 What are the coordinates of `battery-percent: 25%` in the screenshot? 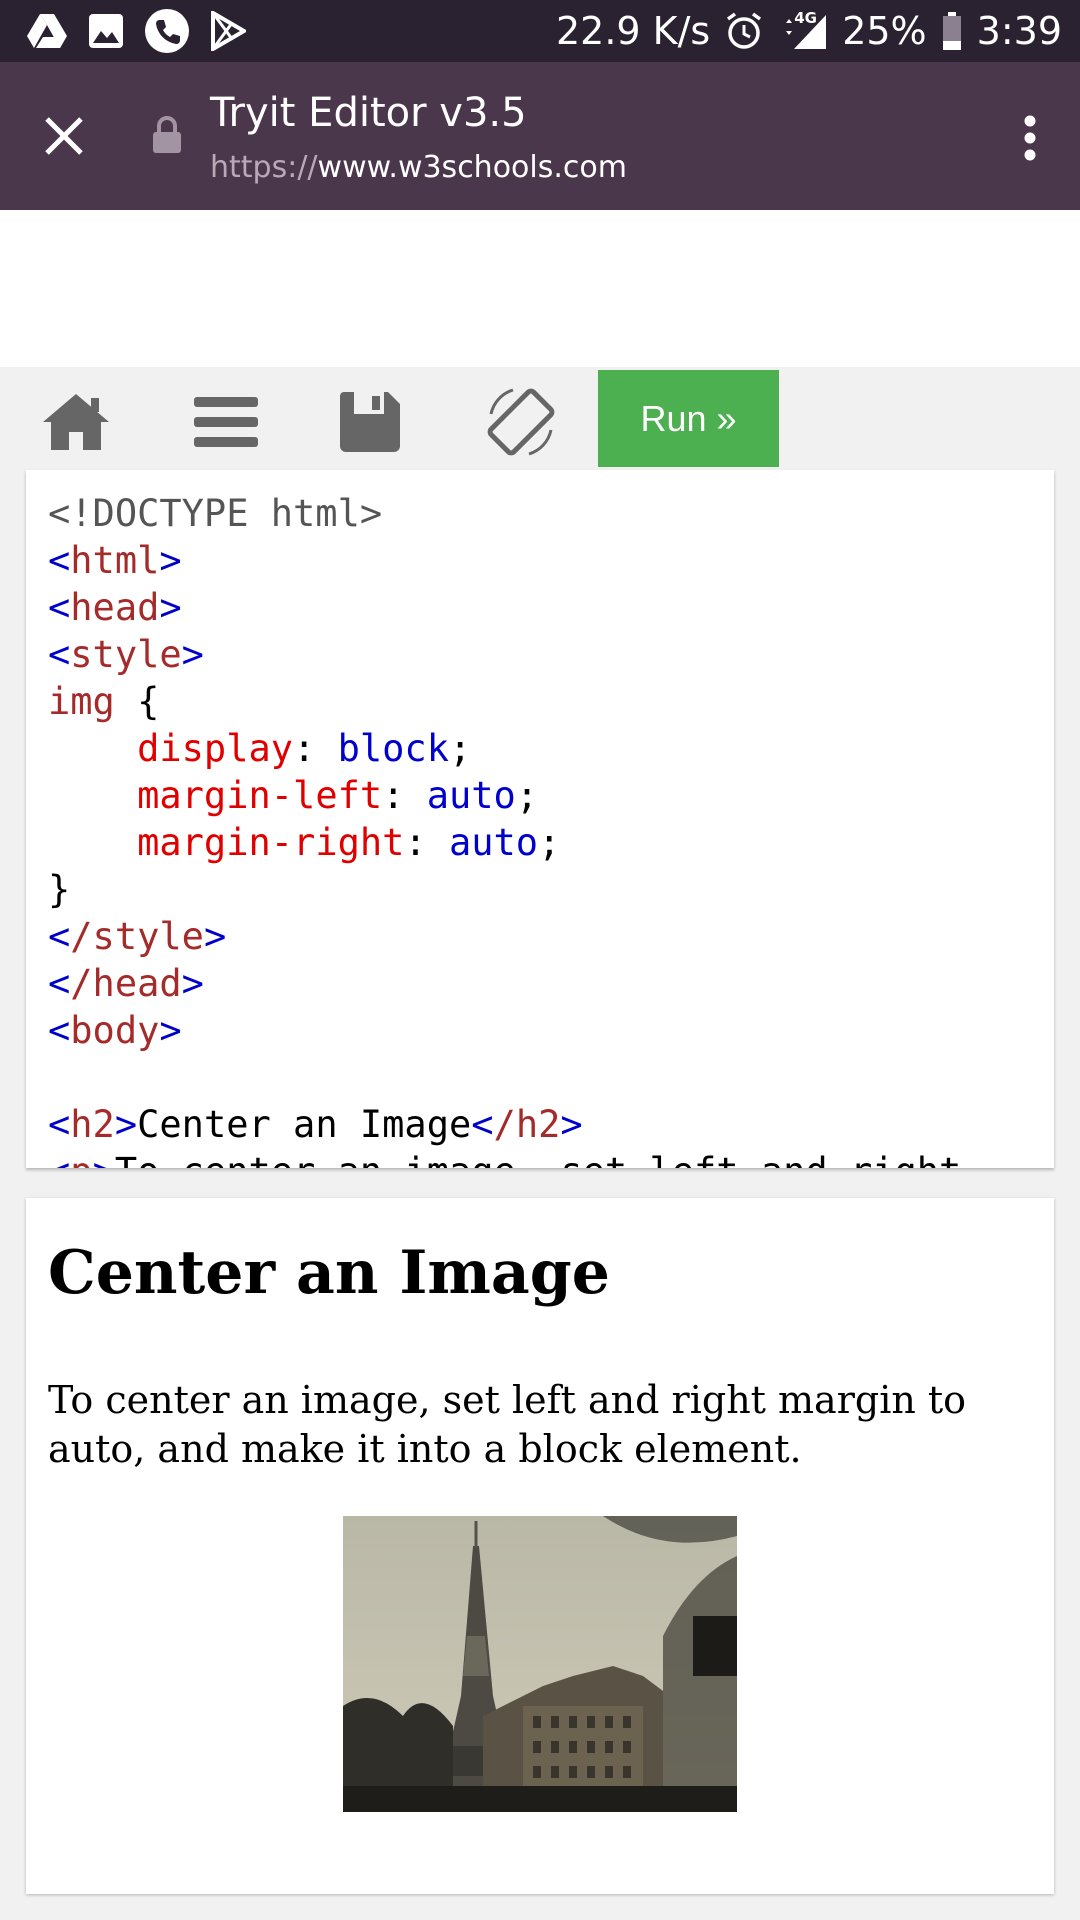 It's located at (884, 31).